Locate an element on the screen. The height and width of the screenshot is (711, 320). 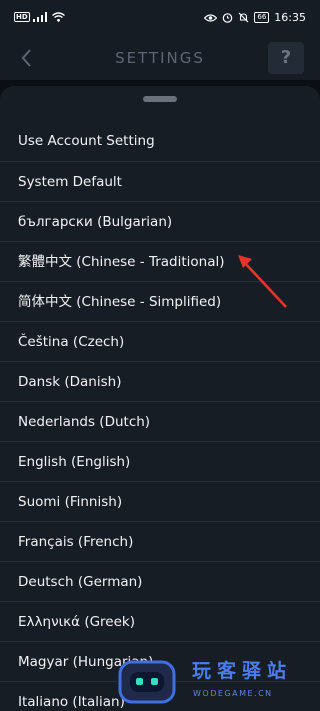
eye-icon is located at coordinates (211, 17).